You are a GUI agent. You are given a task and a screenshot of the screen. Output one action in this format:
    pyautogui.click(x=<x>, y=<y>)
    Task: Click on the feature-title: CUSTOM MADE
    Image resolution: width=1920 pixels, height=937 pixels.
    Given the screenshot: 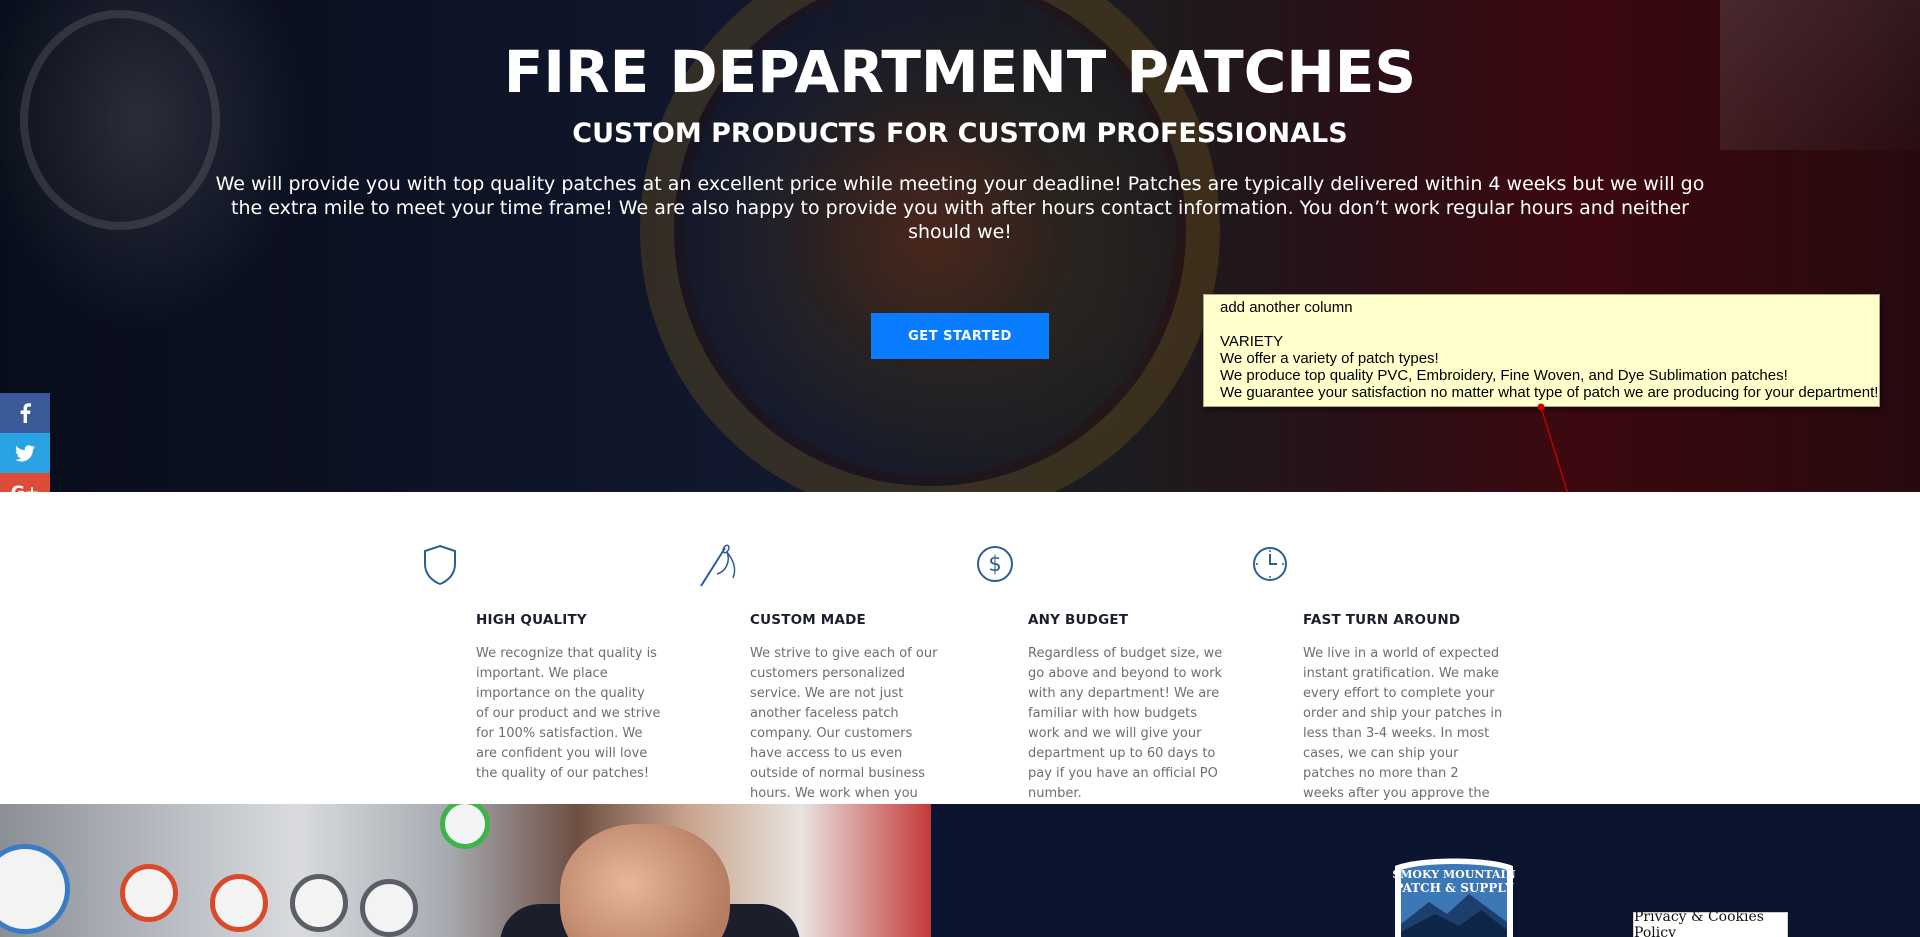 What is the action you would take?
    pyautogui.click(x=808, y=620)
    